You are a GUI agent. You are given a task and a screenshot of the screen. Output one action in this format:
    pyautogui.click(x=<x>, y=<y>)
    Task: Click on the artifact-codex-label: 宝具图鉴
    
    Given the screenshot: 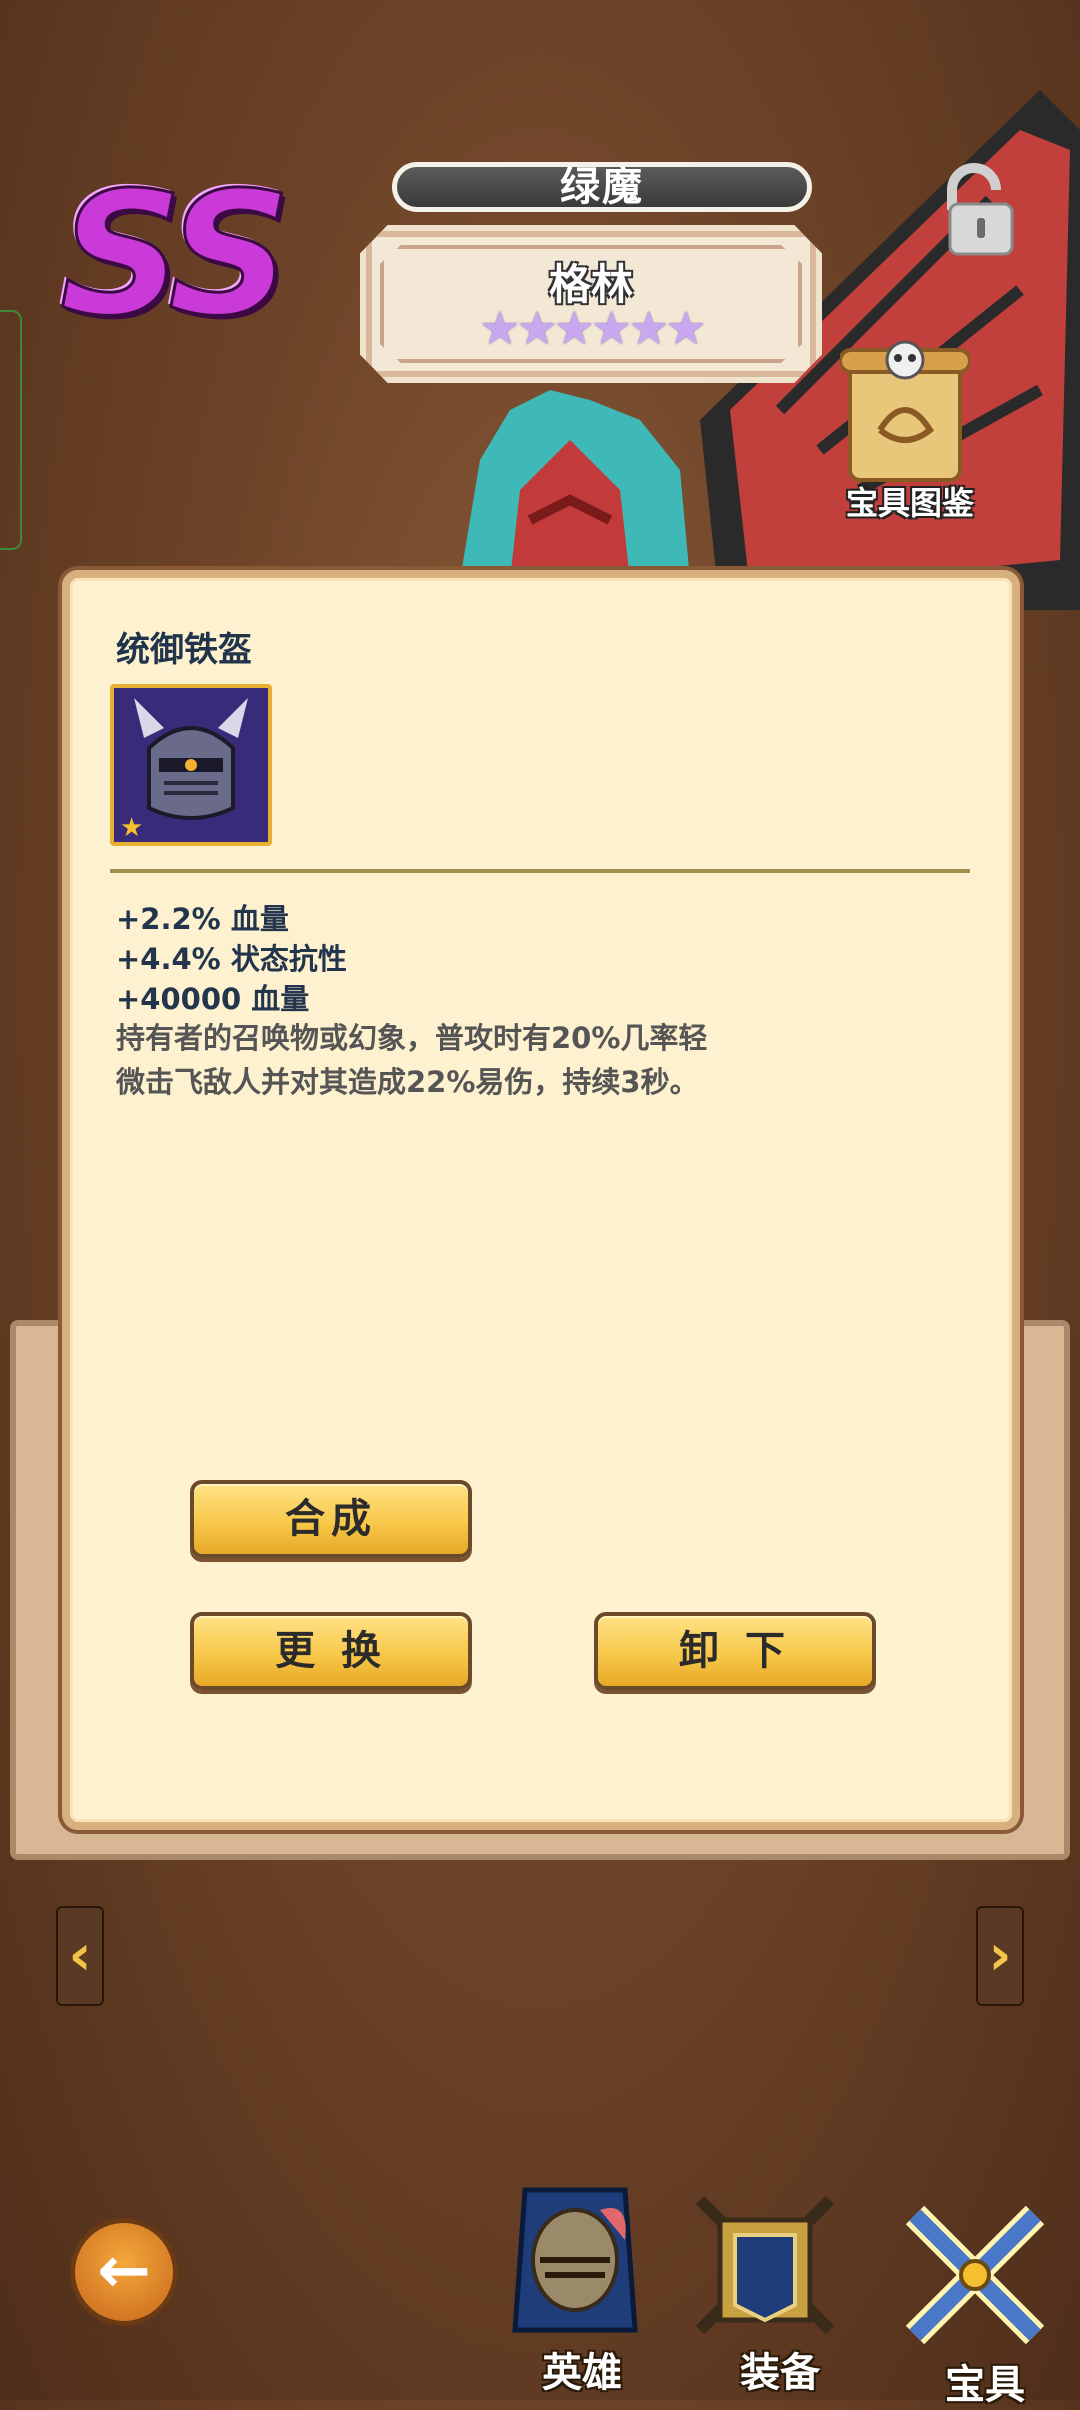 What is the action you would take?
    pyautogui.click(x=910, y=501)
    